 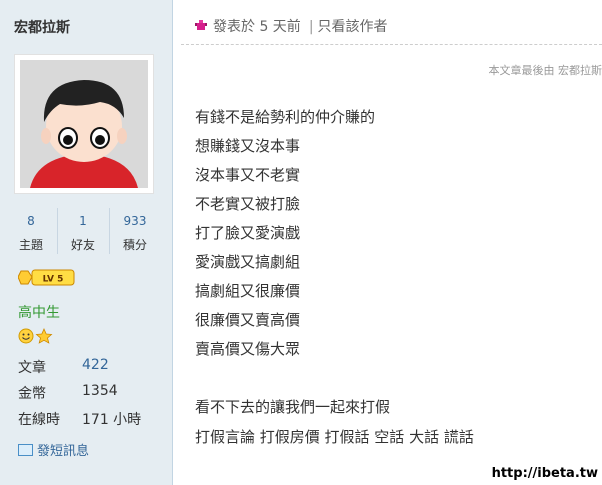 I want to click on send-message-label: 發短訊息, so click(x=63, y=451).